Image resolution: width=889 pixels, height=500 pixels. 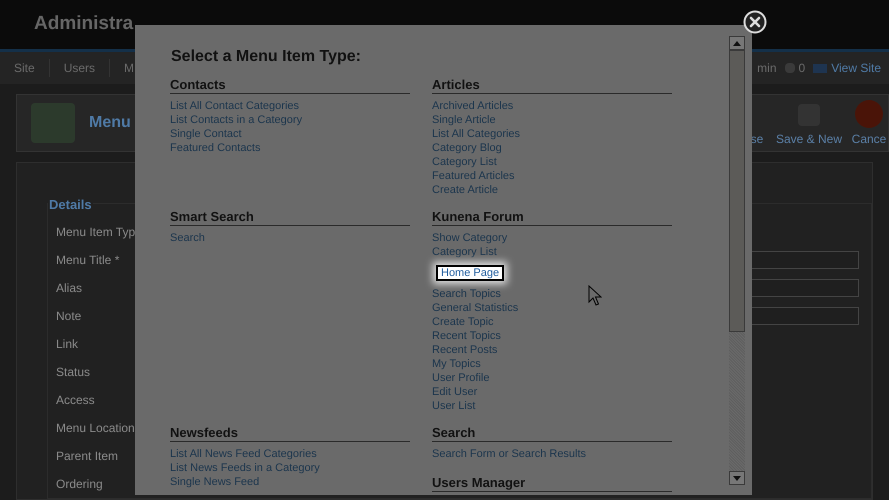 What do you see at coordinates (820, 68) in the screenshot?
I see `screen-icon` at bounding box center [820, 68].